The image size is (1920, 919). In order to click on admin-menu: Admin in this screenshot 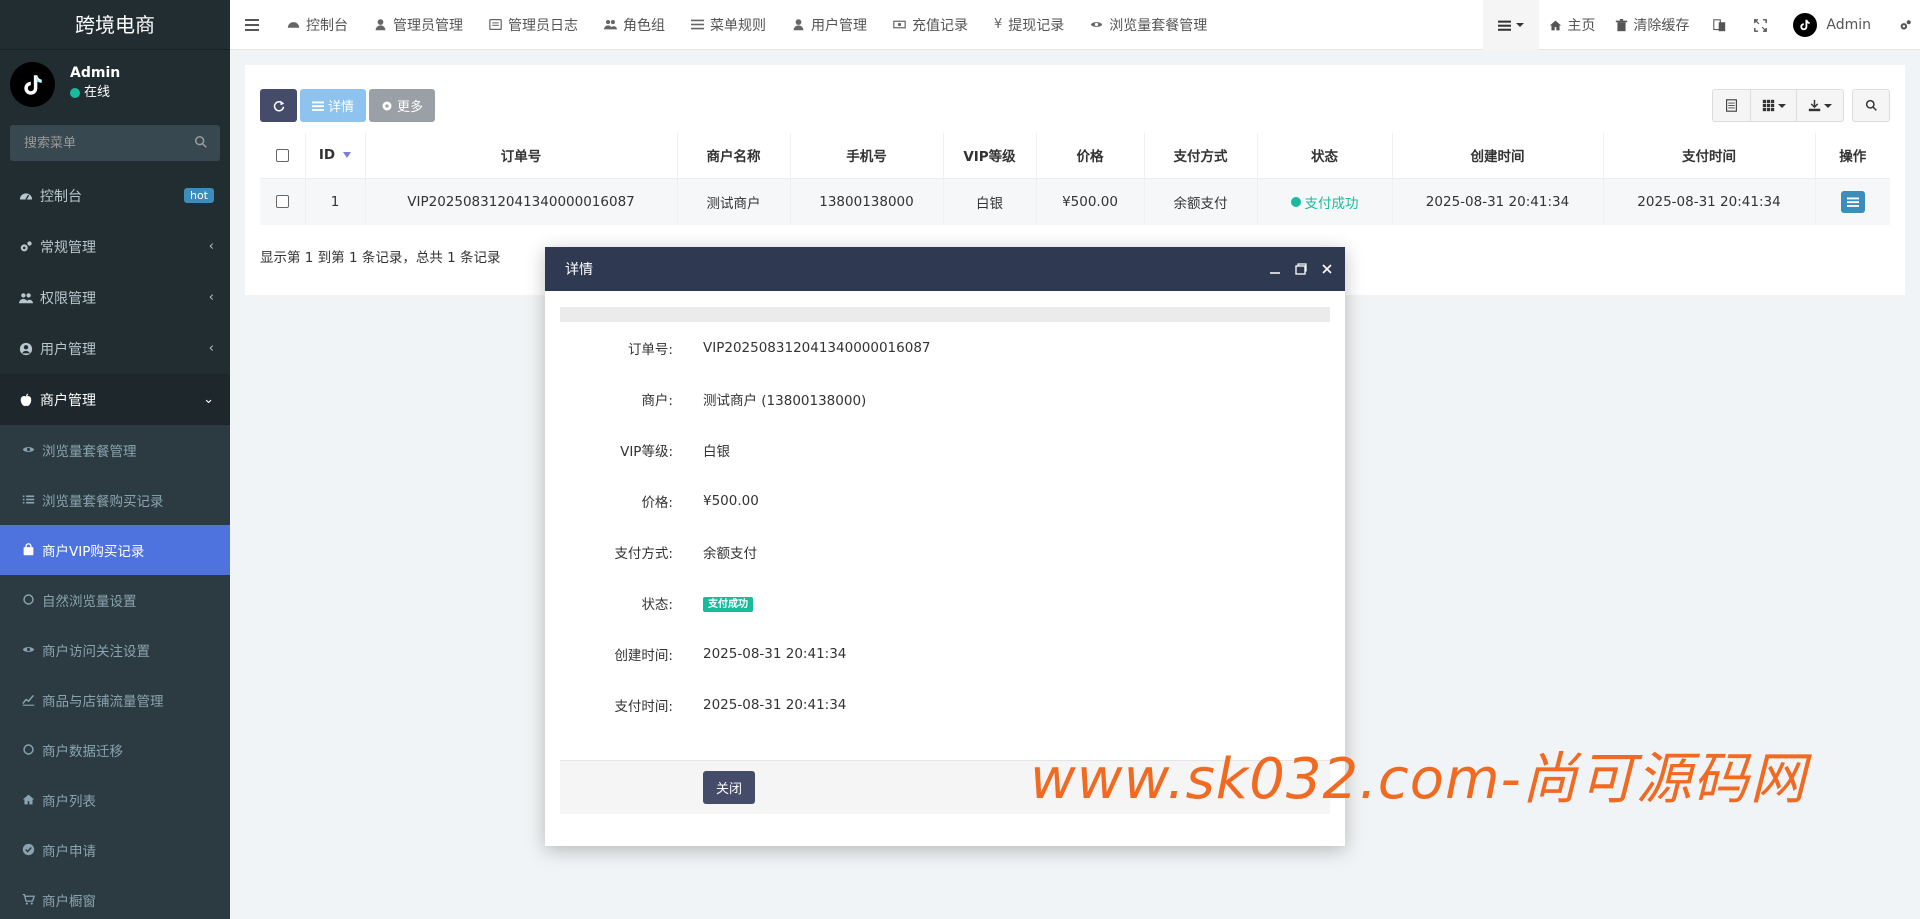, I will do `click(1833, 25)`.